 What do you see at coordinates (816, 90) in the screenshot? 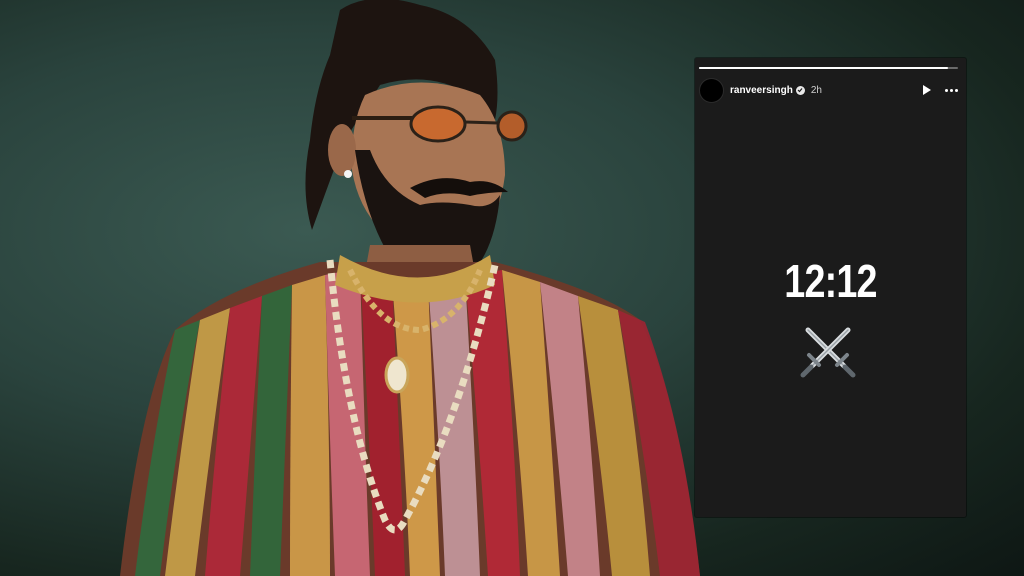
I see `story-timestamp: 2h` at bounding box center [816, 90].